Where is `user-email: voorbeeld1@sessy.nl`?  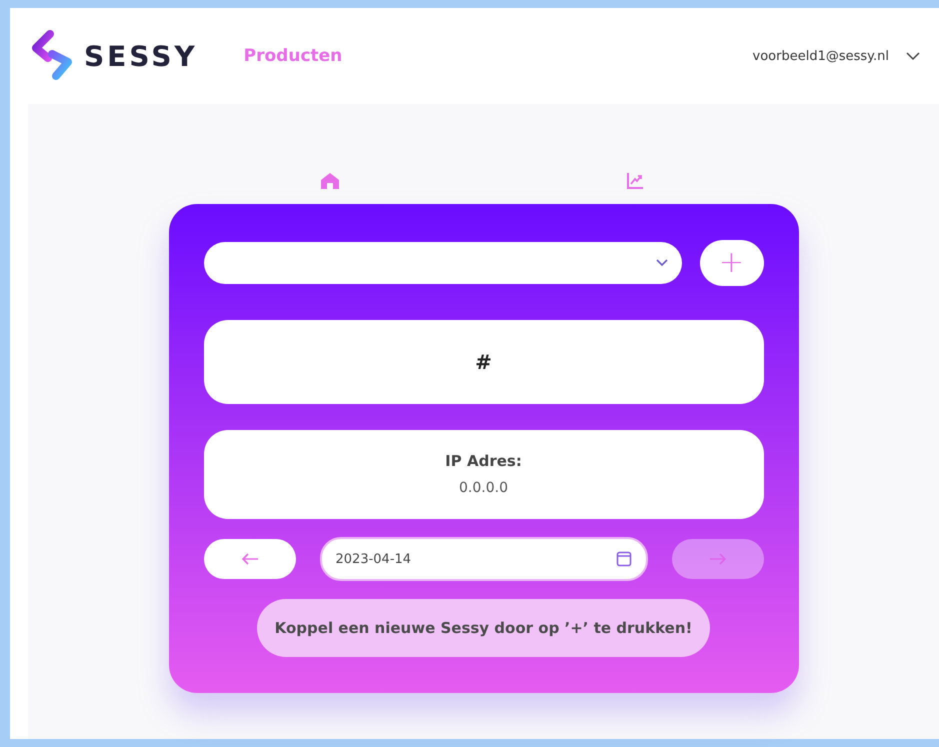
user-email: voorbeeld1@sessy.nl is located at coordinates (820, 56).